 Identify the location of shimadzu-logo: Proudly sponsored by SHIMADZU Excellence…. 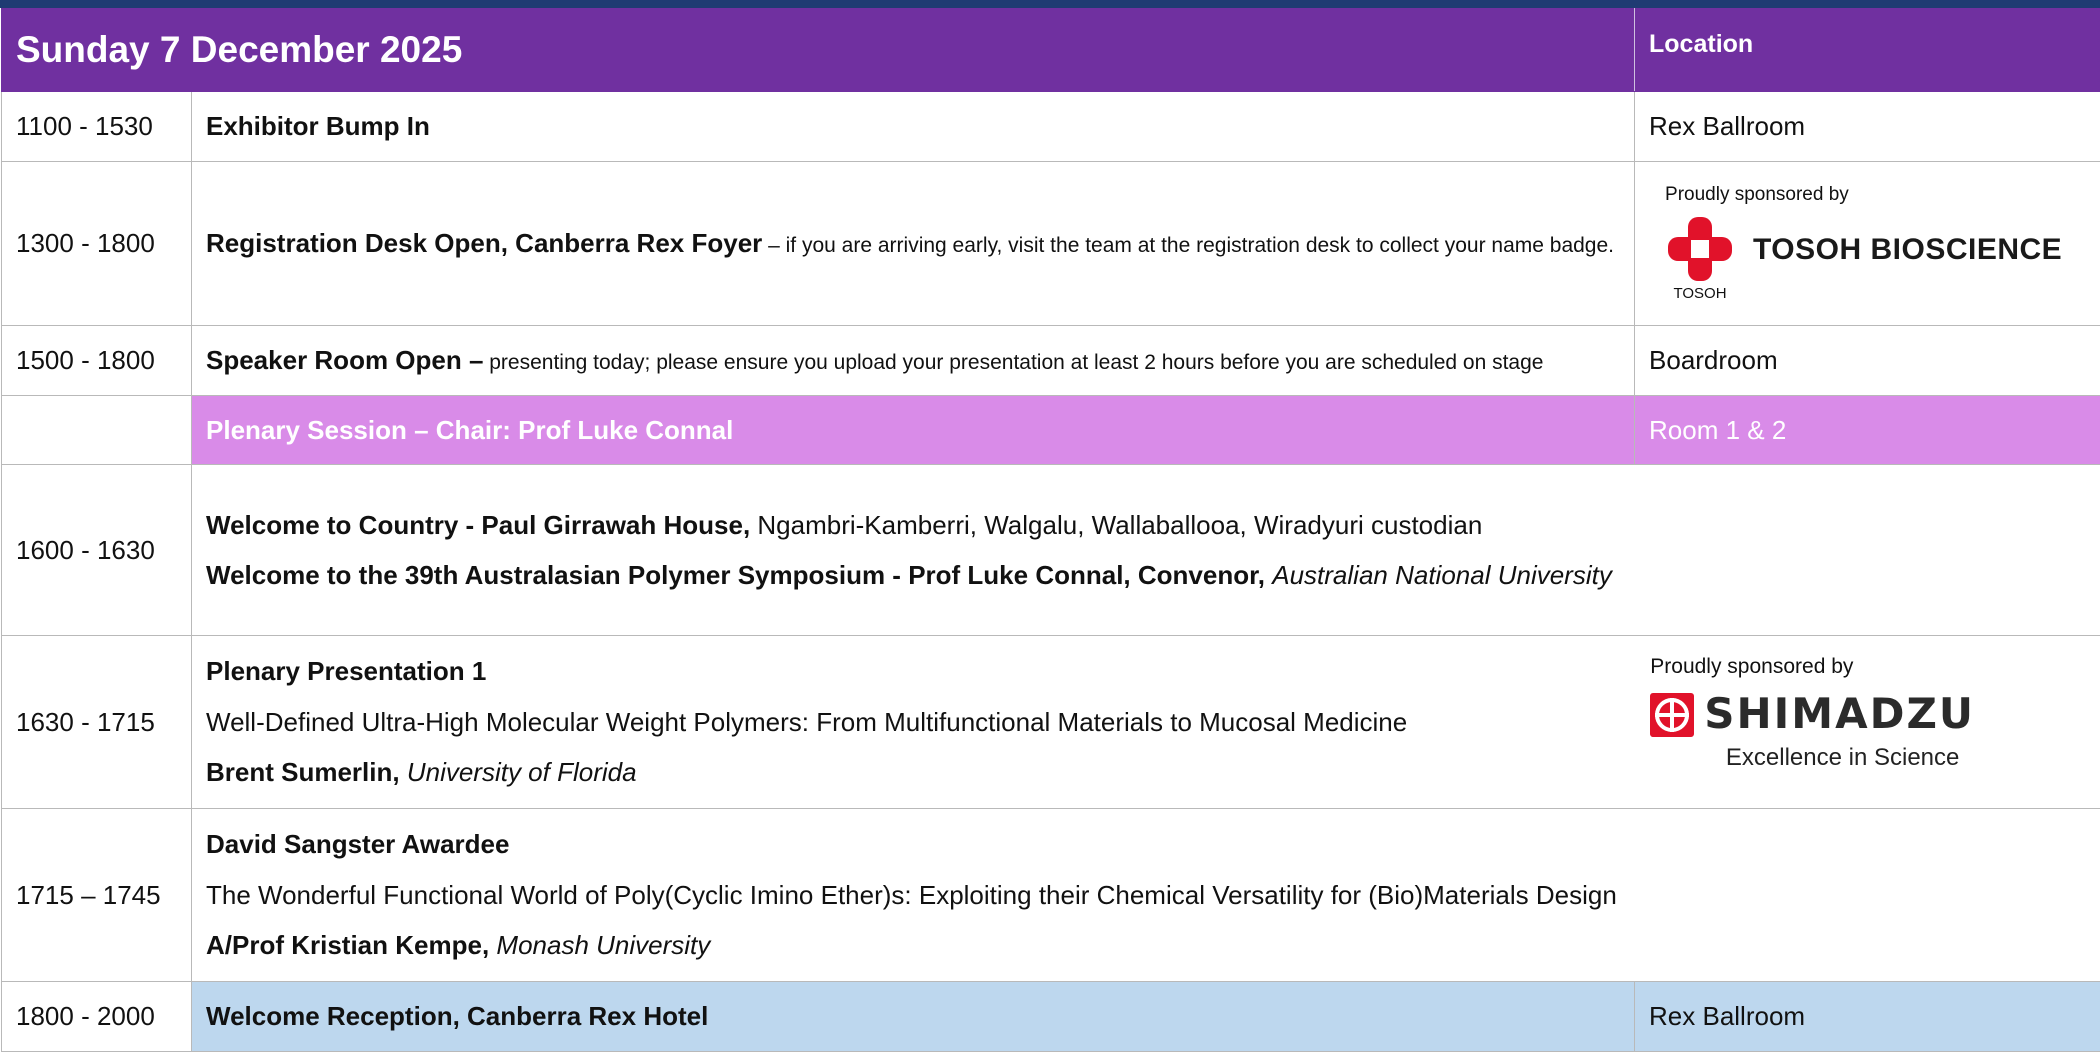
(1812, 713).